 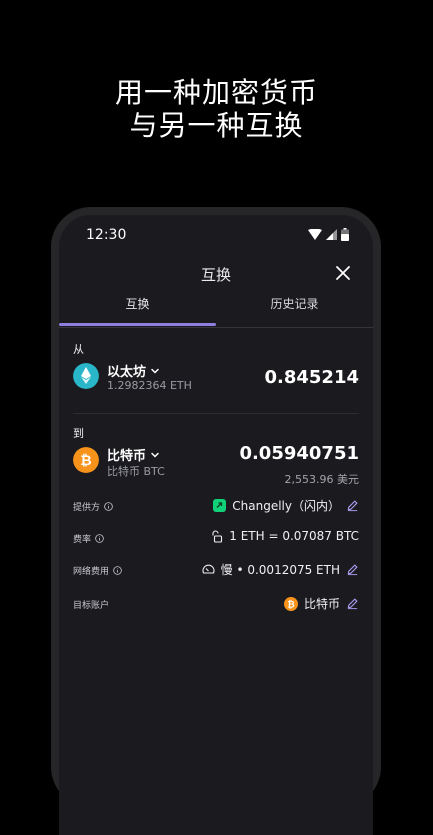 What do you see at coordinates (149, 385) in the screenshot?
I see `from-asset-balance: 1.2982364 ETH` at bounding box center [149, 385].